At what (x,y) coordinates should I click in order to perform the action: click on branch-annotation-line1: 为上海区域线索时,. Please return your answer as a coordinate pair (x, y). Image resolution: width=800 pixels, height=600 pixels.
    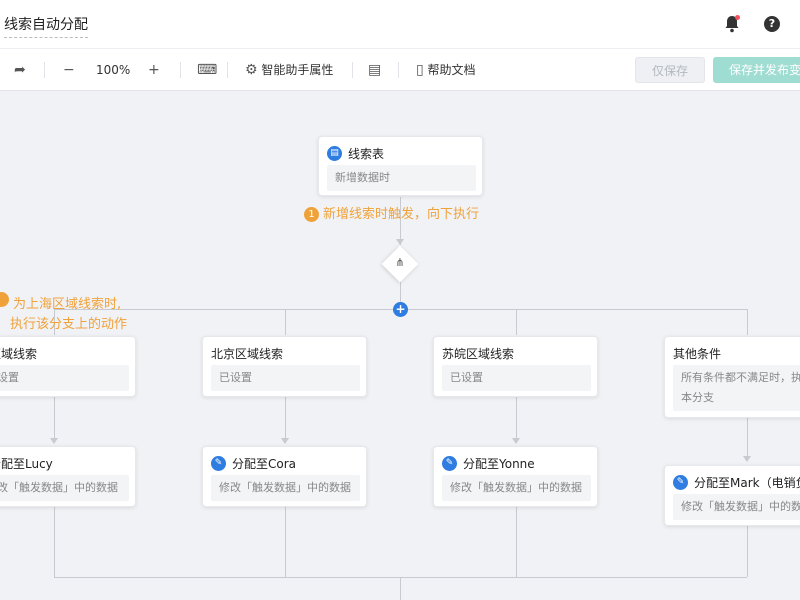
    Looking at the image, I should click on (63, 303).